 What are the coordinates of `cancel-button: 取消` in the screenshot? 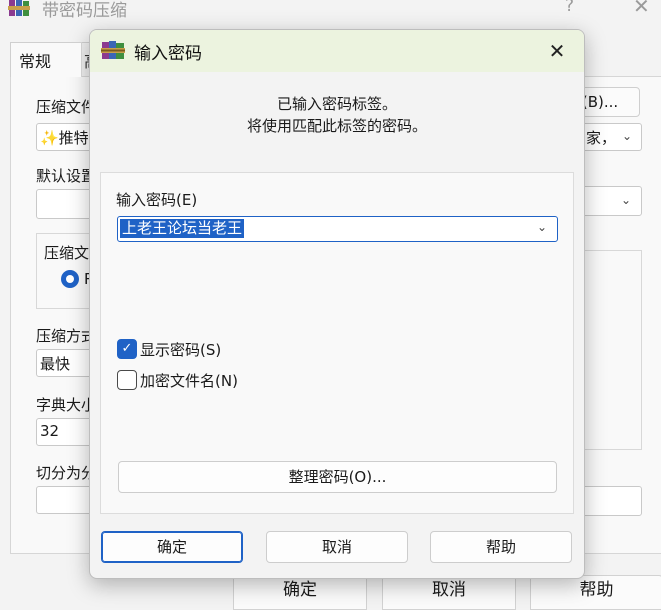 It's located at (337, 547).